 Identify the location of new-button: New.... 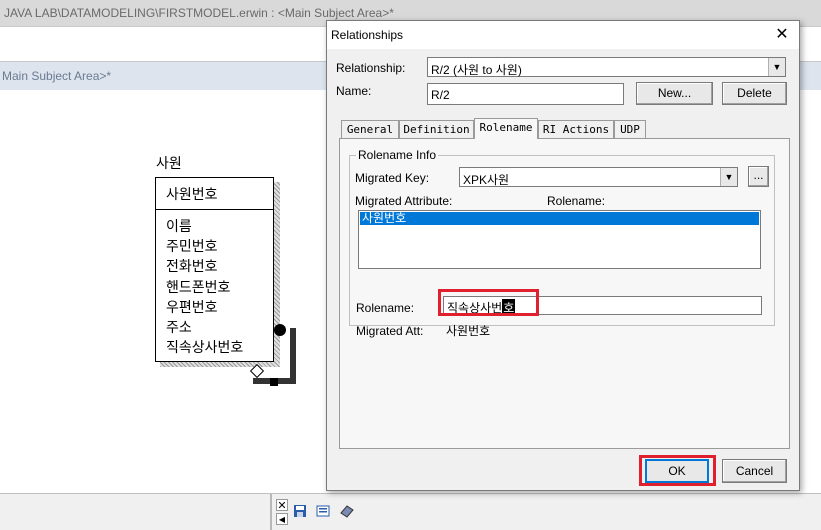
(674, 93).